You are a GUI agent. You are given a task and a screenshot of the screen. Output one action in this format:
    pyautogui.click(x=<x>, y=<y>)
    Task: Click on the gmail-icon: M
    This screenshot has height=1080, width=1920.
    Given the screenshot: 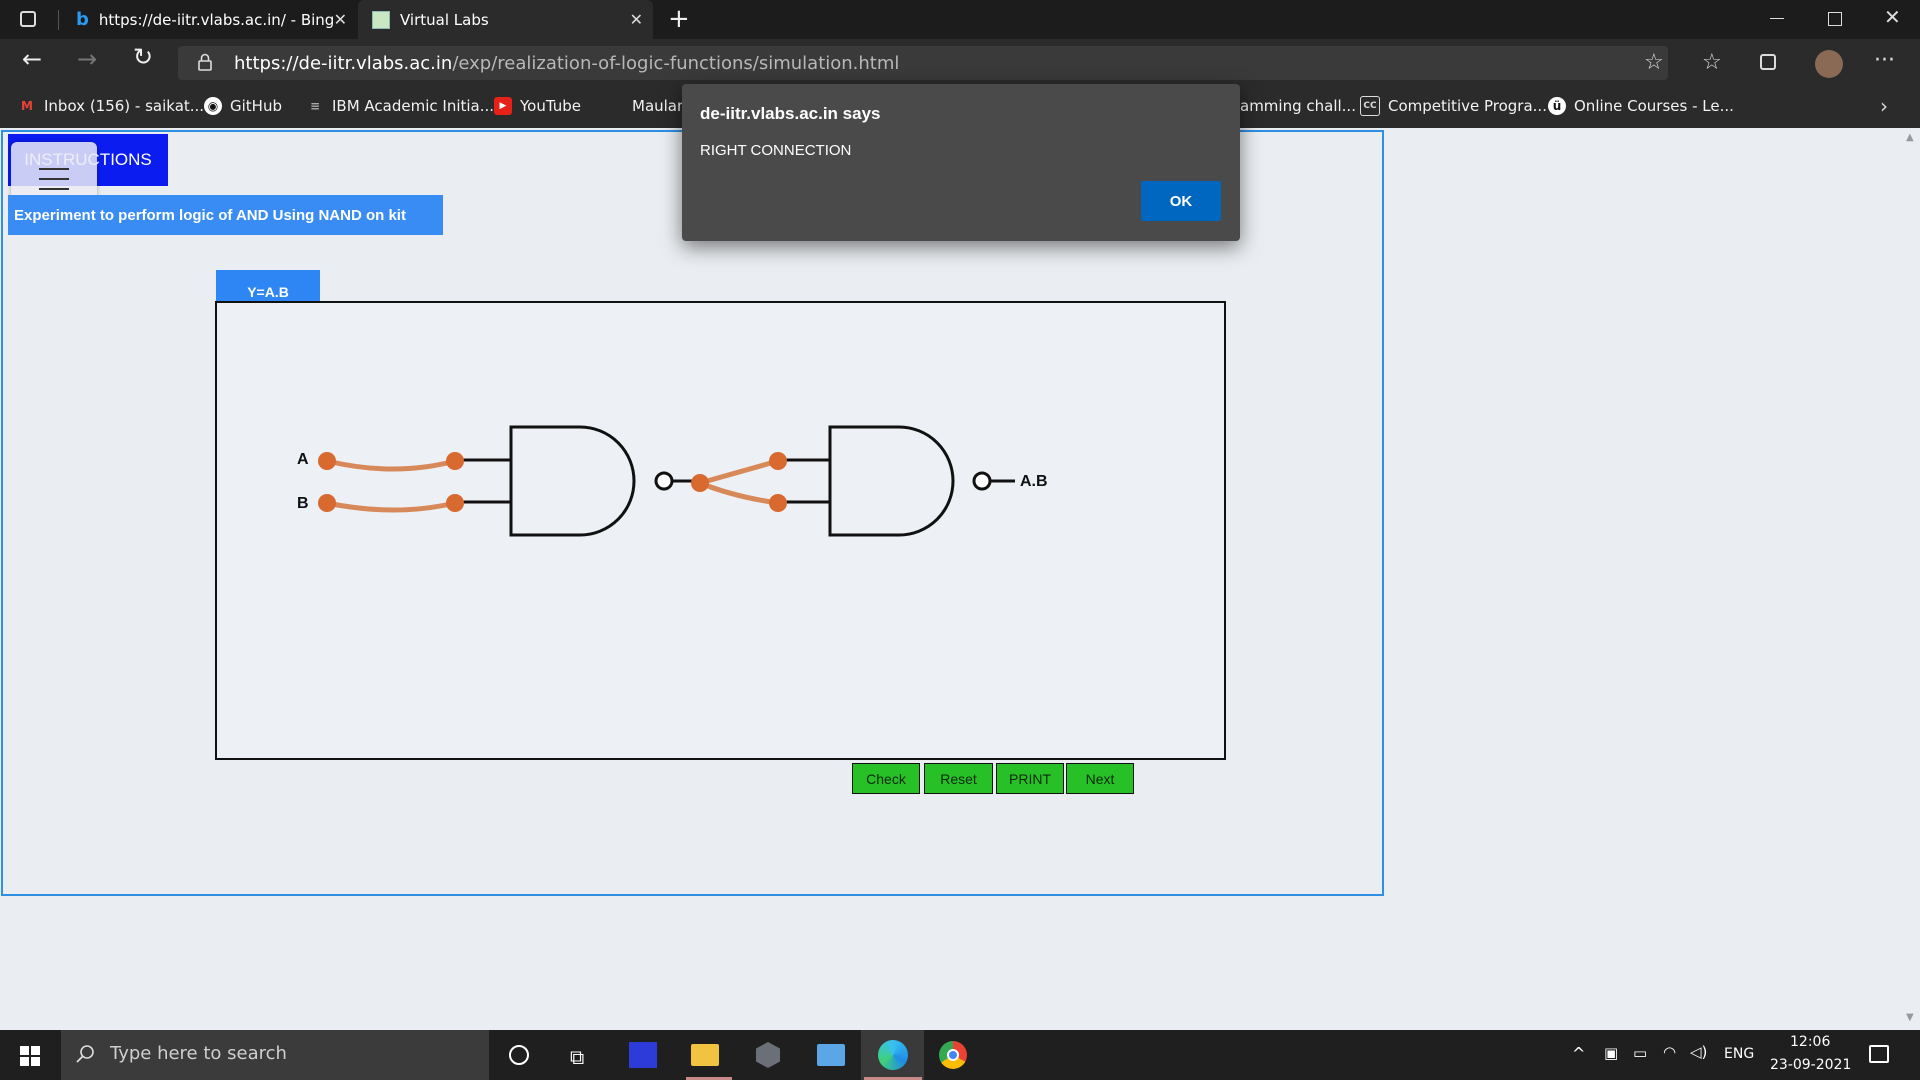 What is the action you would take?
    pyautogui.click(x=27, y=106)
    